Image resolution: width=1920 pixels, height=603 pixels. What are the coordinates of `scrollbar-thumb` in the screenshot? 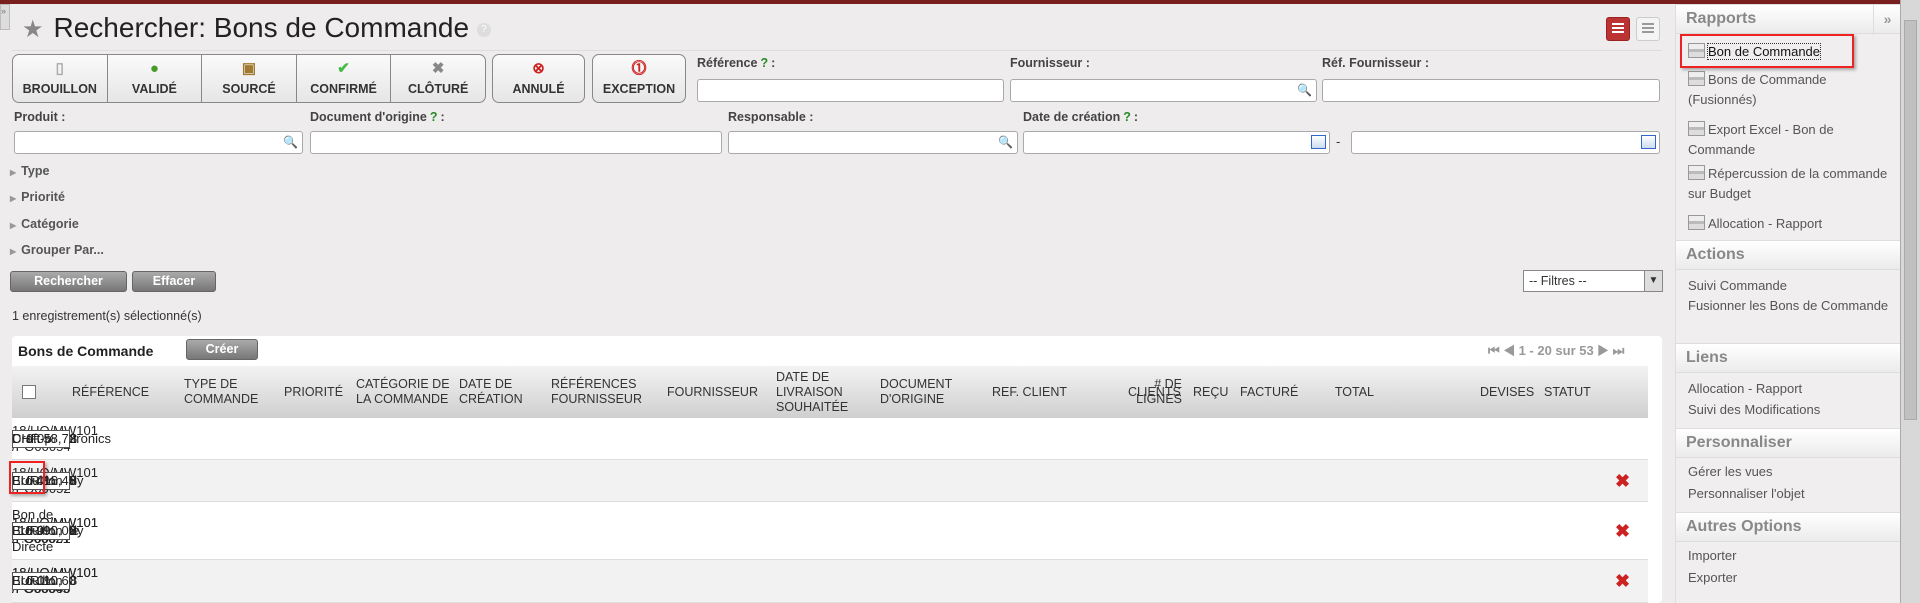 It's located at (1910, 220).